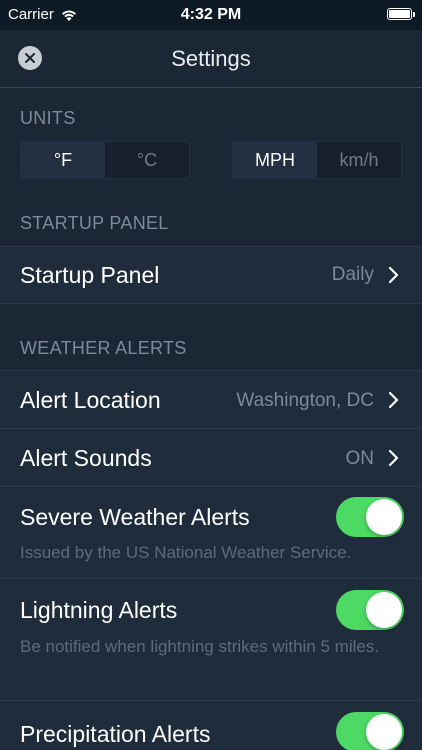 Image resolution: width=422 pixels, height=750 pixels. What do you see at coordinates (103, 348) in the screenshot?
I see `weather-alerts-header: WEATHER ALERTS` at bounding box center [103, 348].